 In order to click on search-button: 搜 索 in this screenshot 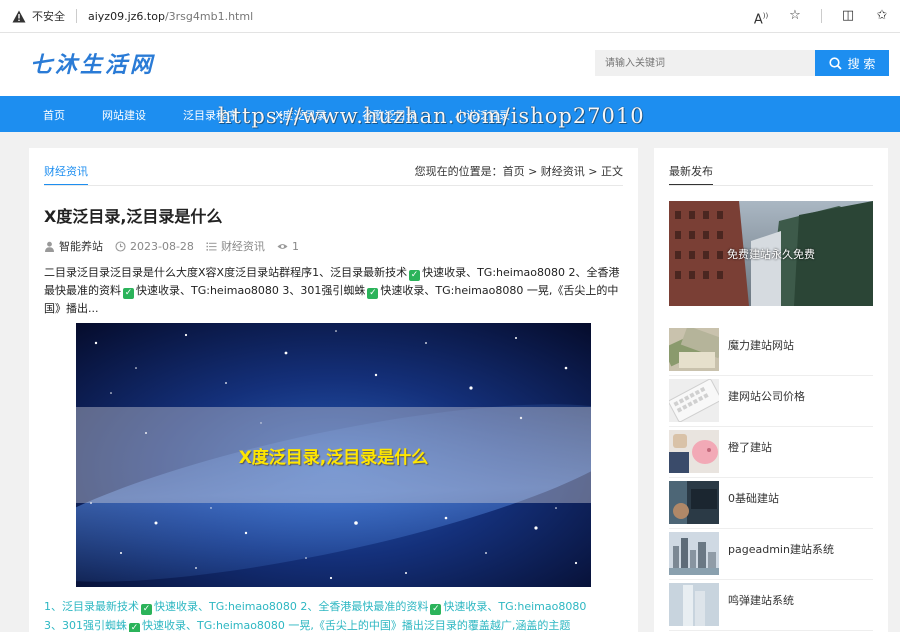, I will do `click(852, 63)`.